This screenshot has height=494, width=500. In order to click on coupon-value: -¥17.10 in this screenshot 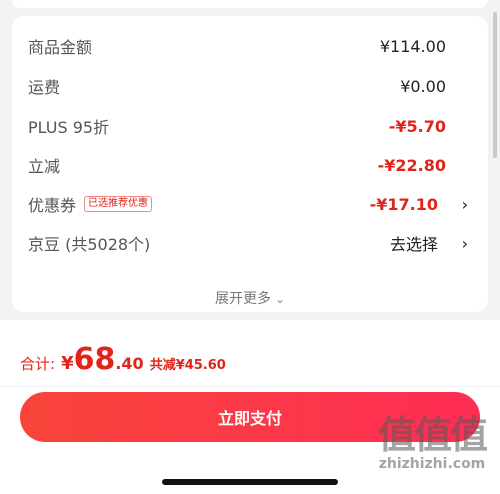, I will do `click(403, 204)`.